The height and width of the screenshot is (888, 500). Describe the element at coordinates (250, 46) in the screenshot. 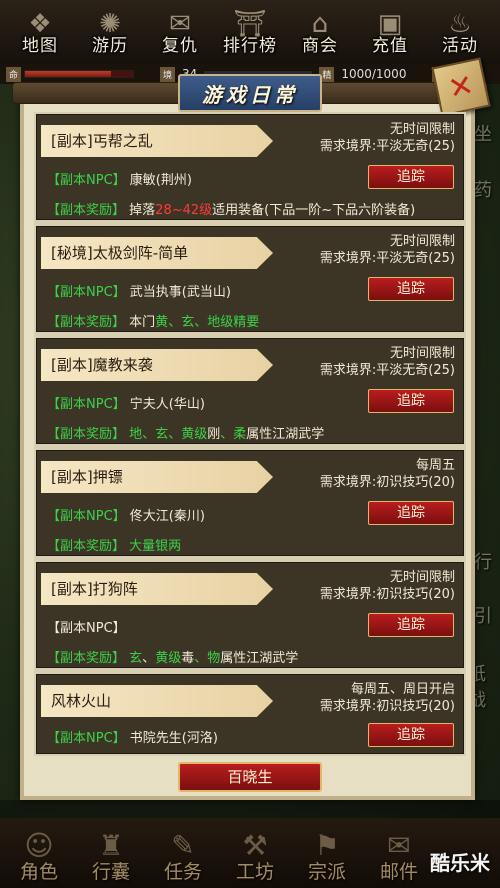

I see `nav-label: 排行榜` at that location.